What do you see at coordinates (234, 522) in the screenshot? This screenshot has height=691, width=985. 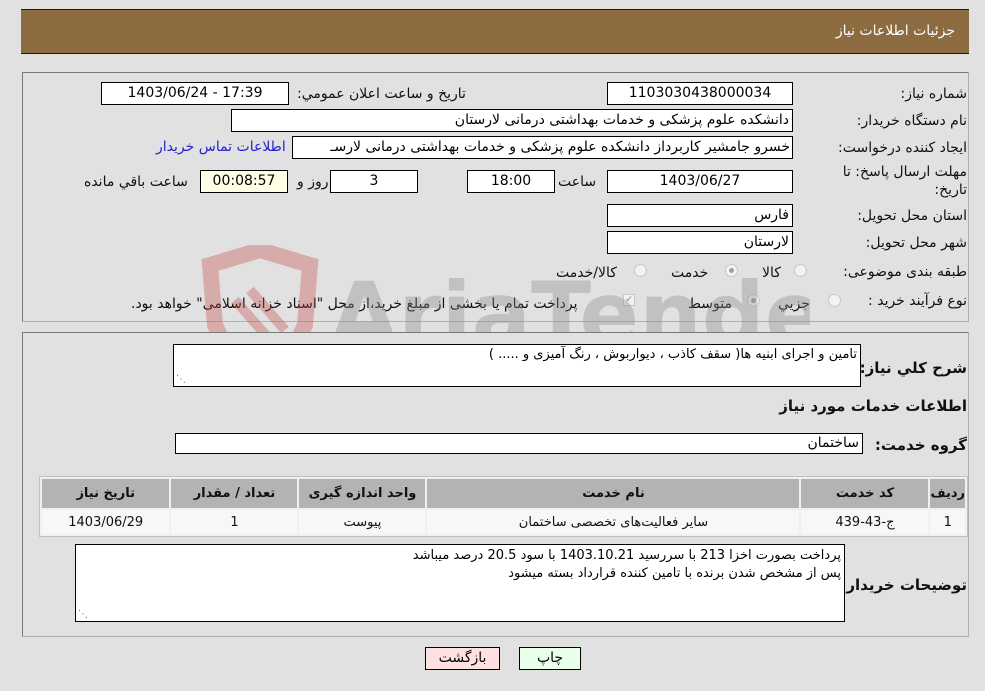 I see `cell-quantity: 1` at bounding box center [234, 522].